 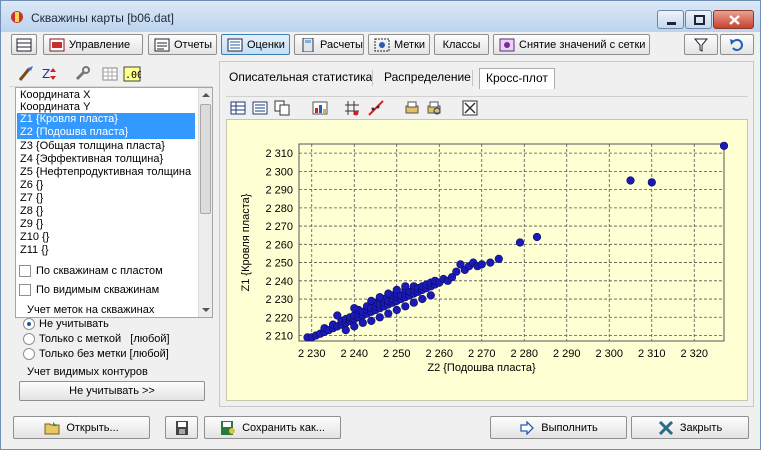 I want to click on window-title: Скважины карты [b06.dat], so click(x=102, y=18).